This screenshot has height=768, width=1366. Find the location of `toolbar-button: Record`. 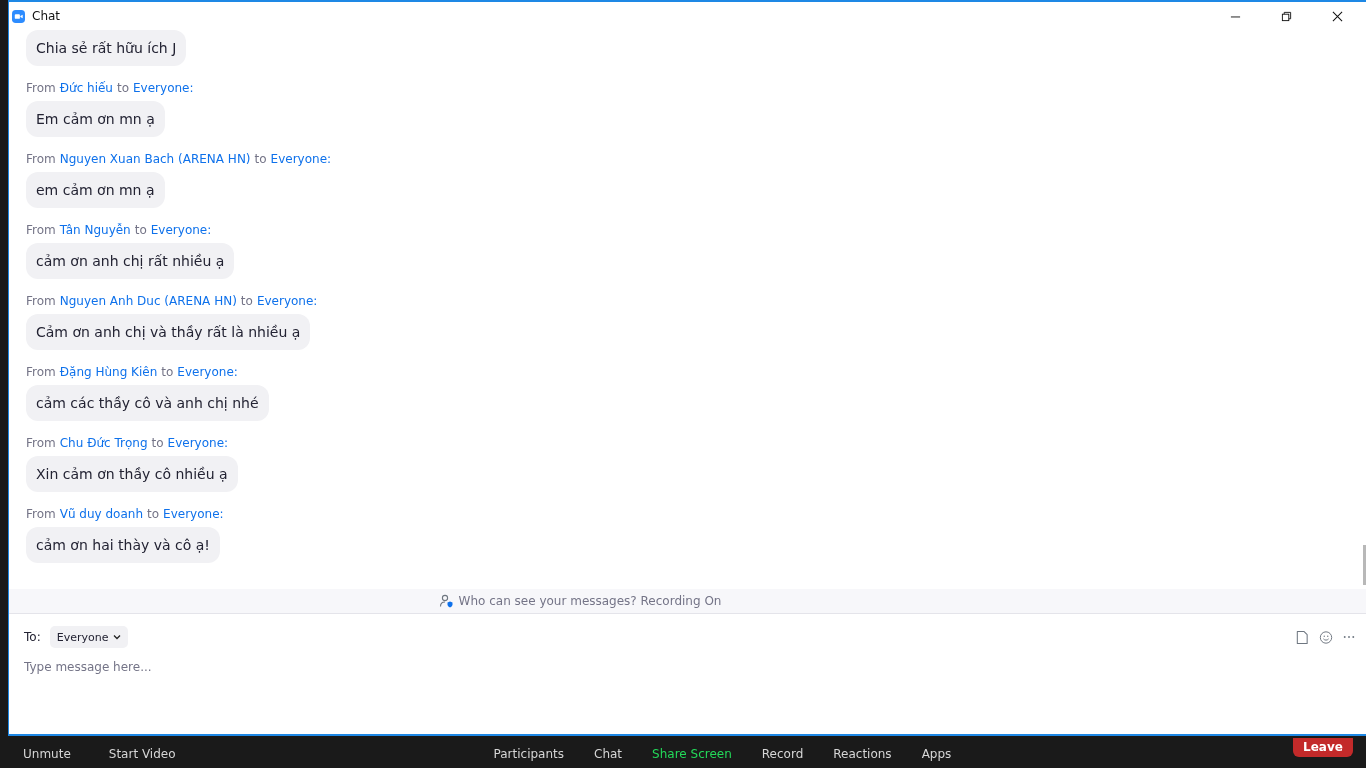

toolbar-button: Record is located at coordinates (782, 754).